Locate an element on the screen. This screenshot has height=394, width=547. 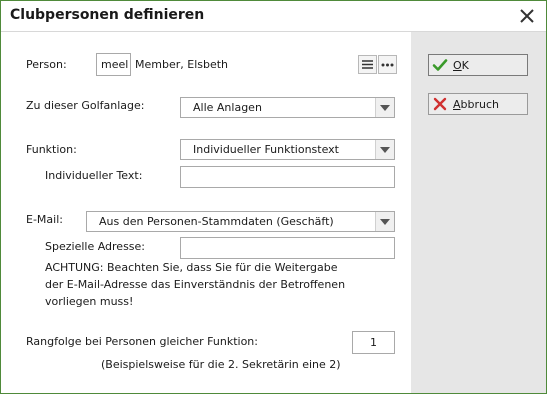
list-button is located at coordinates (367, 64).